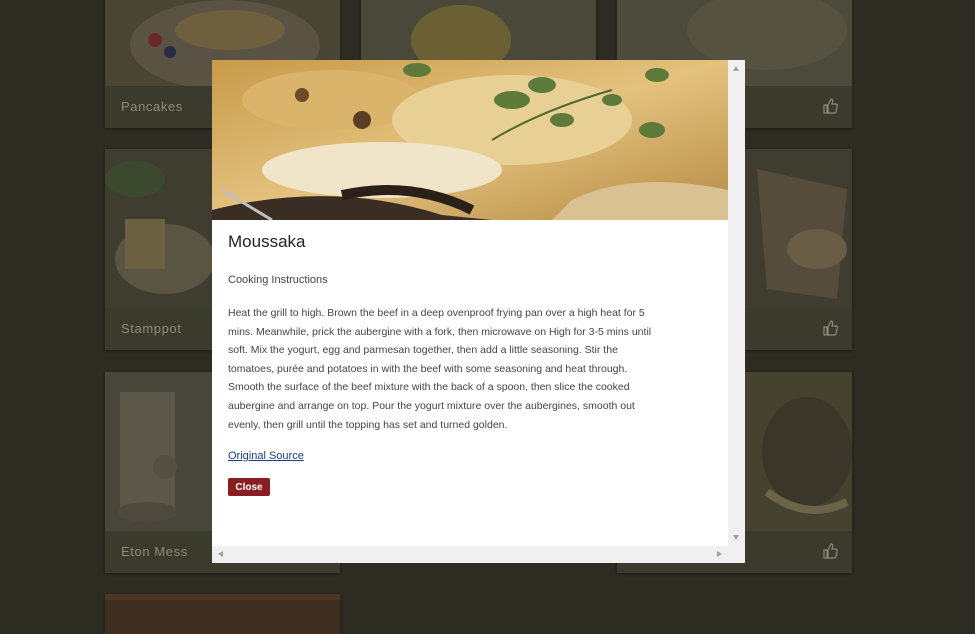  Describe the element at coordinates (736, 303) in the screenshot. I see `vertical-scrollbar` at that location.